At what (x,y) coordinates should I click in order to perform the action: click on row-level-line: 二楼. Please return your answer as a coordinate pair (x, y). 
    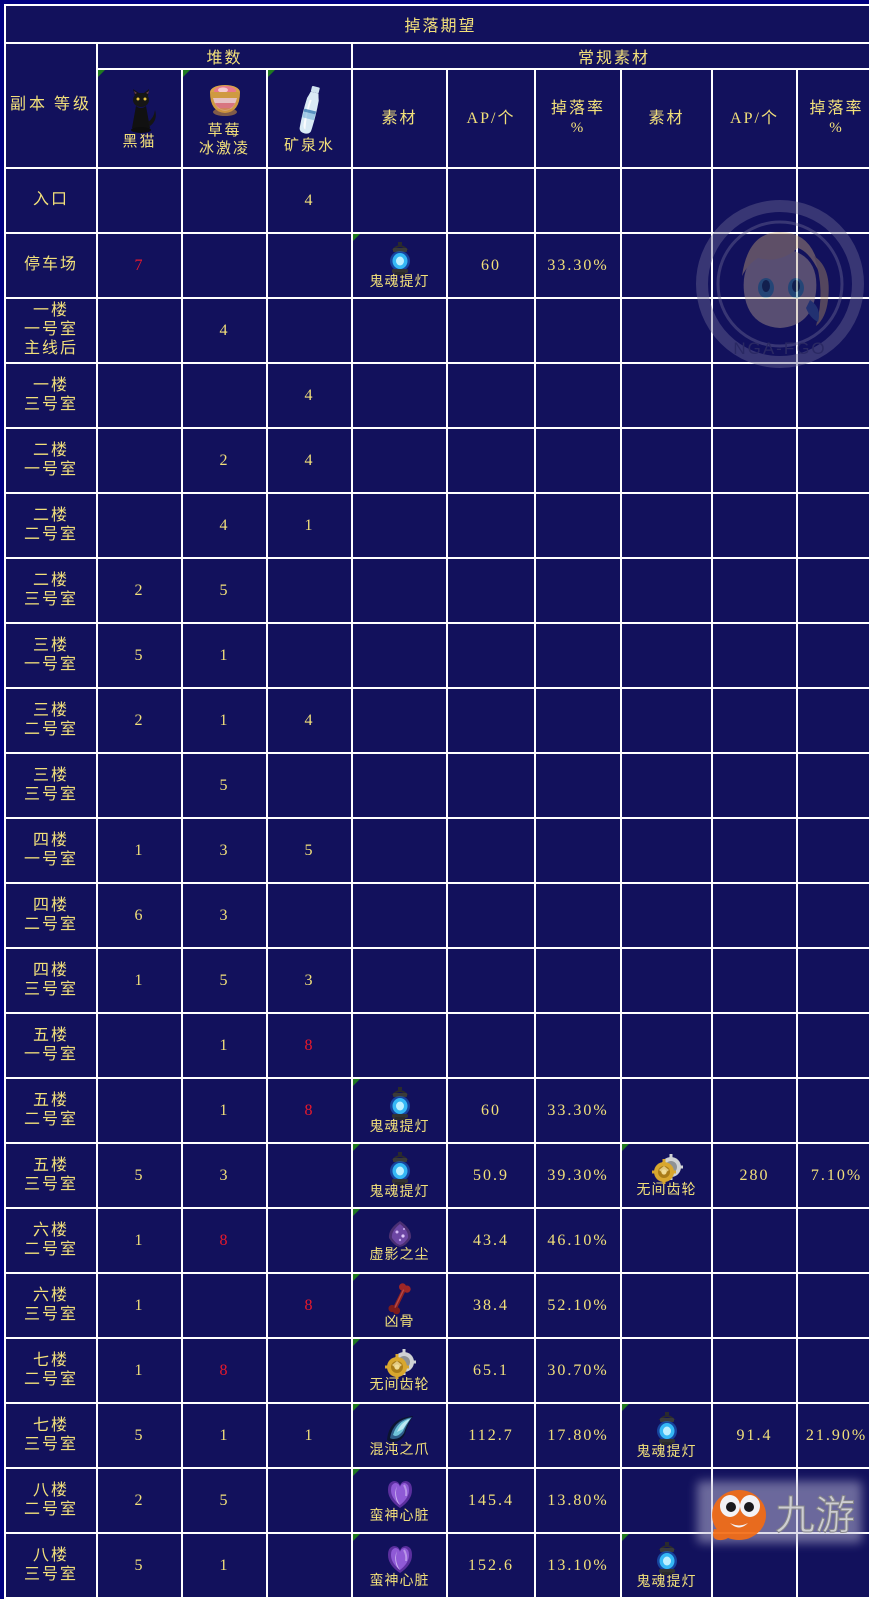
    Looking at the image, I should click on (50, 580).